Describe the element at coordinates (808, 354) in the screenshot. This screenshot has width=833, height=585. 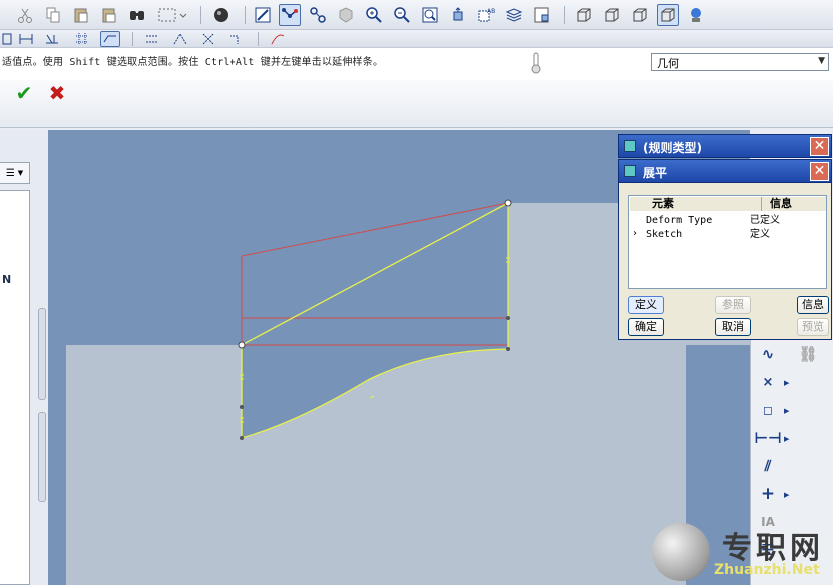
I see `chain-icon: ⛓` at that location.